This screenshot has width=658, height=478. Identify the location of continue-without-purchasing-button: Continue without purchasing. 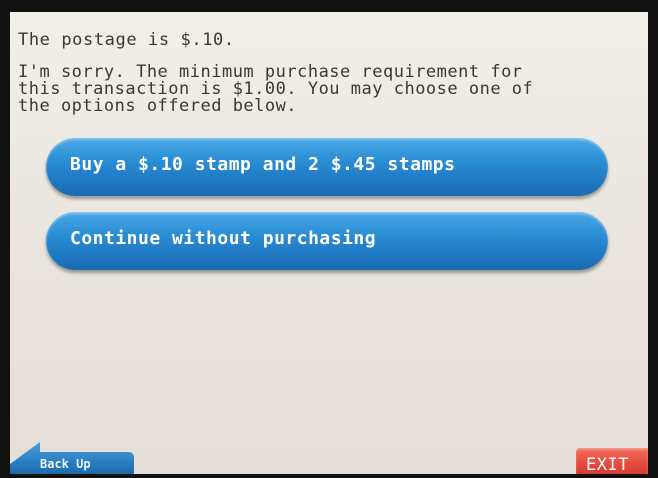
(327, 241).